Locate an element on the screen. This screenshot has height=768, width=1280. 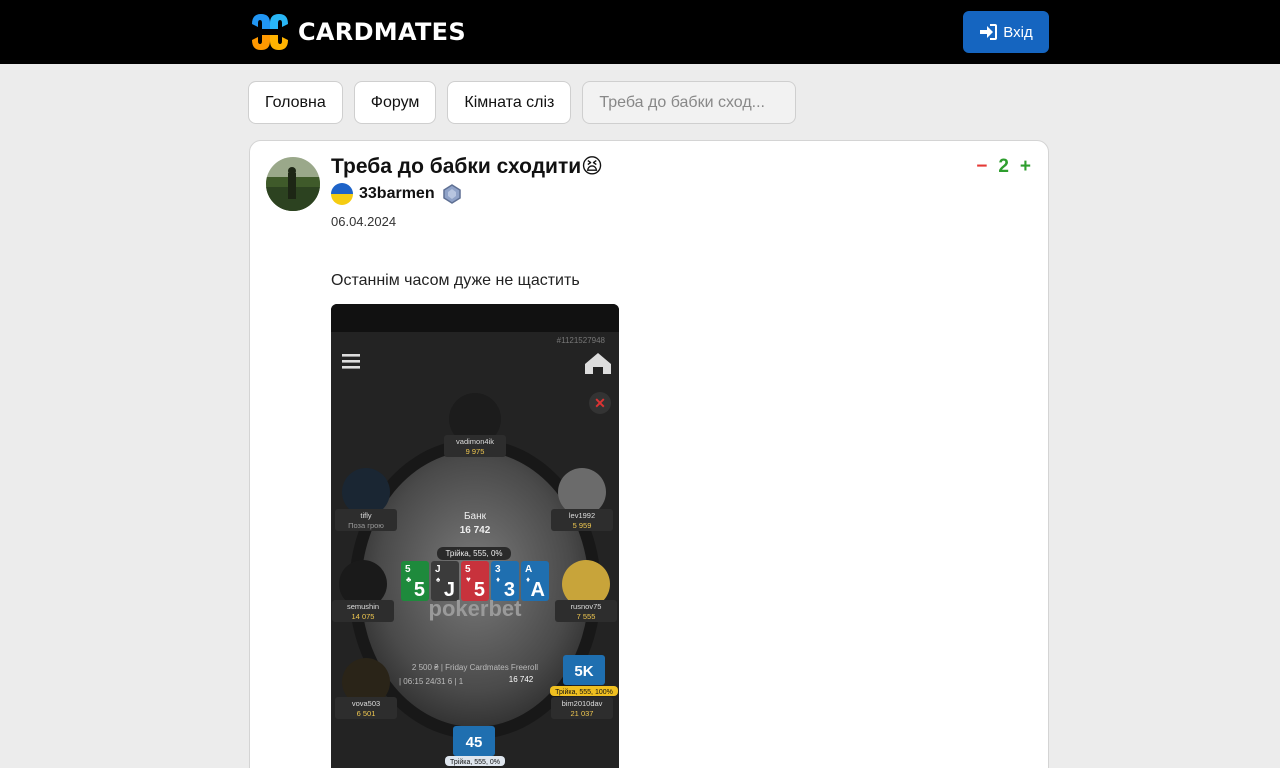
board-card: 5♥ 5 is located at coordinates (475, 581).